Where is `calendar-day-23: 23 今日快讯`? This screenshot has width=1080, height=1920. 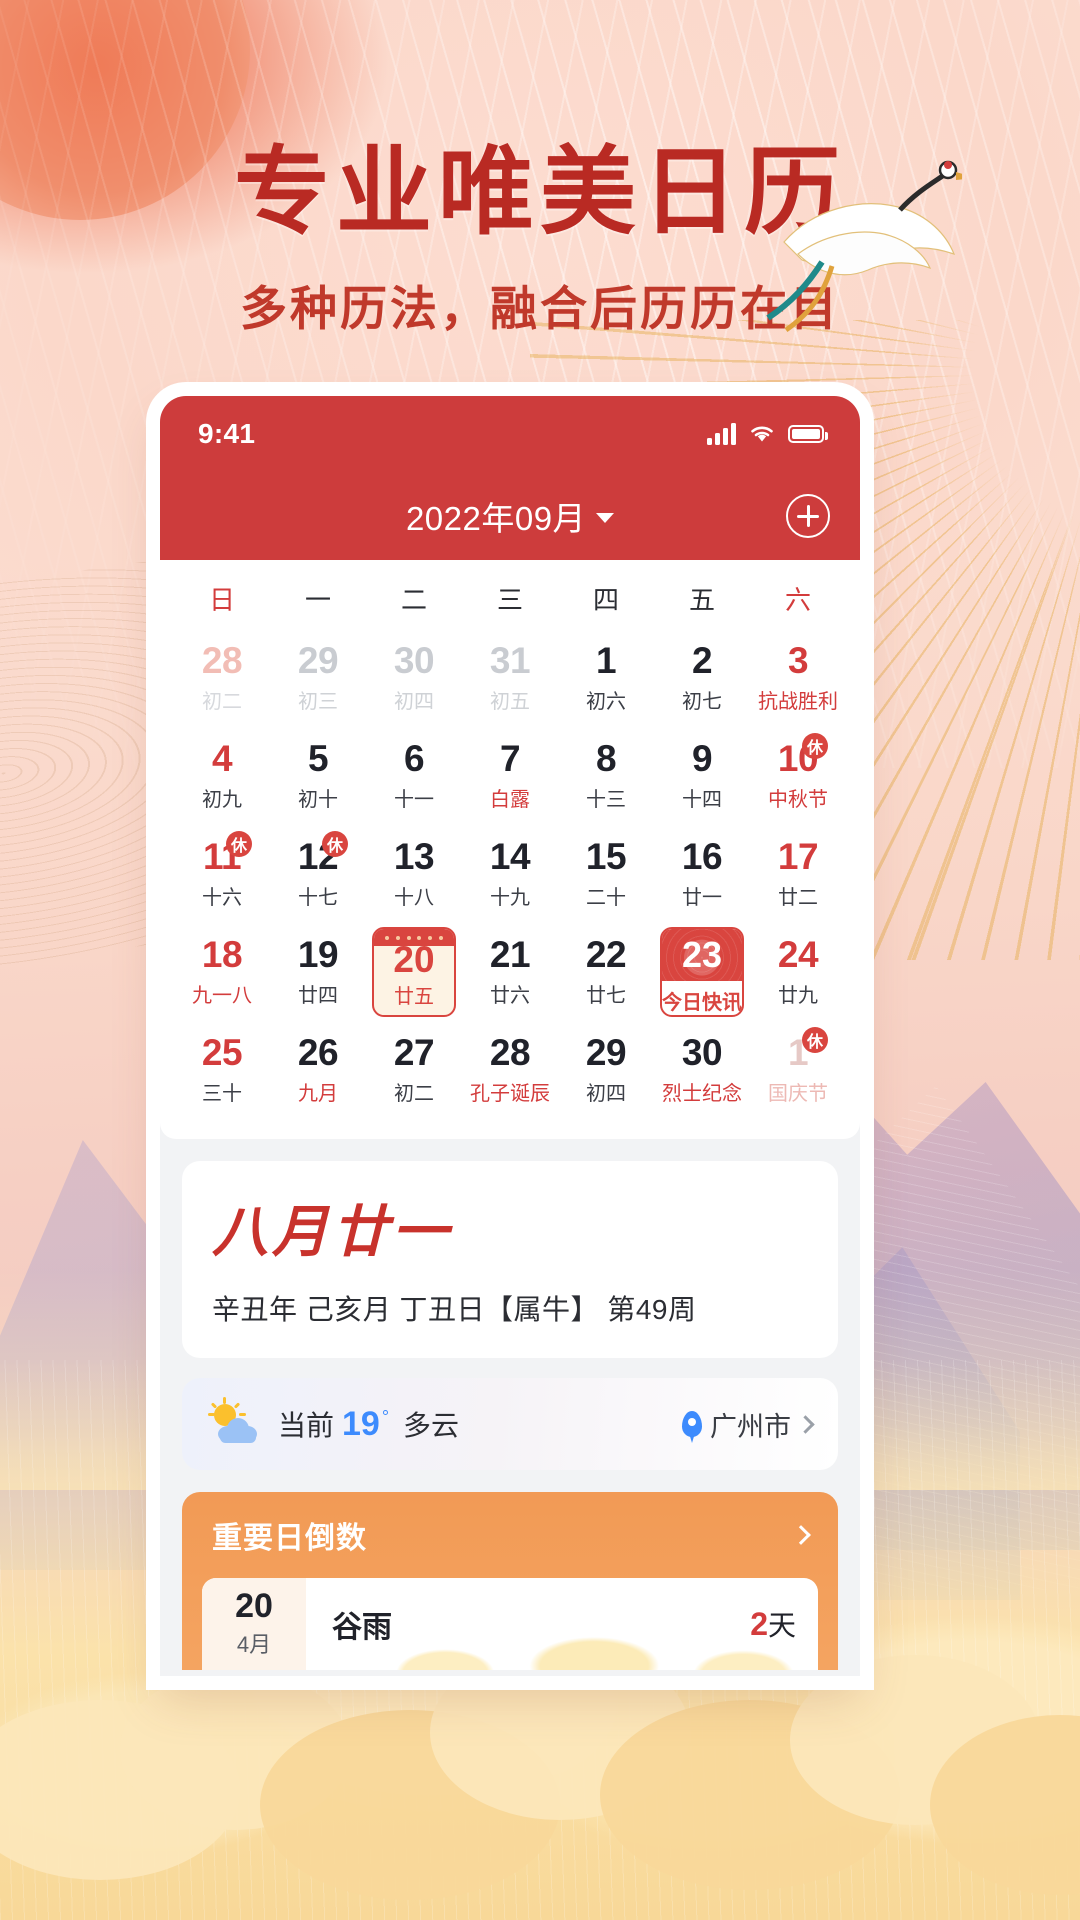
calendar-day-23: 23 今日快讯 is located at coordinates (702, 972).